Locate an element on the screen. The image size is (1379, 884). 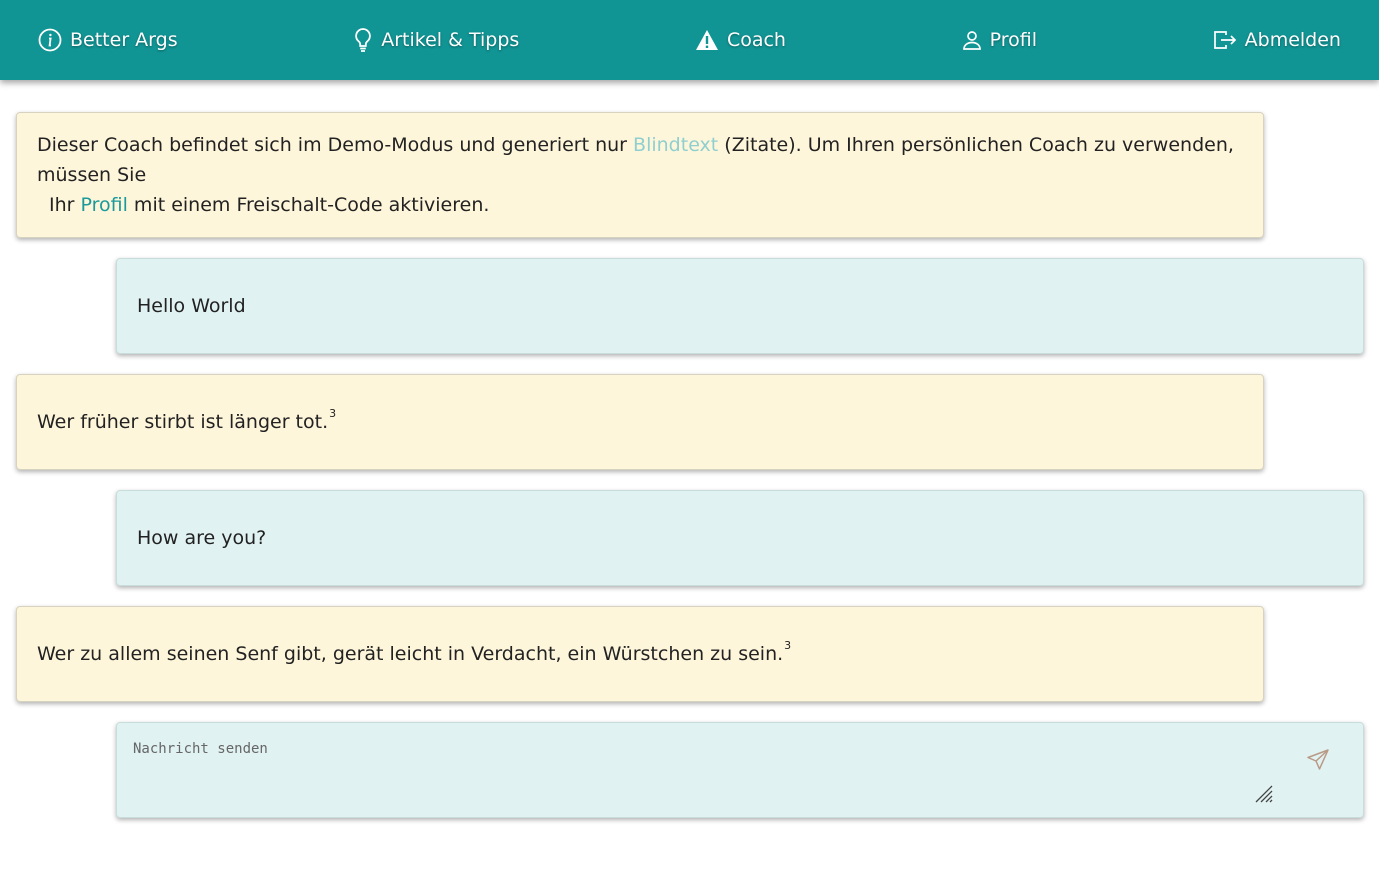
nav-logout: Abmelden is located at coordinates (1277, 40).